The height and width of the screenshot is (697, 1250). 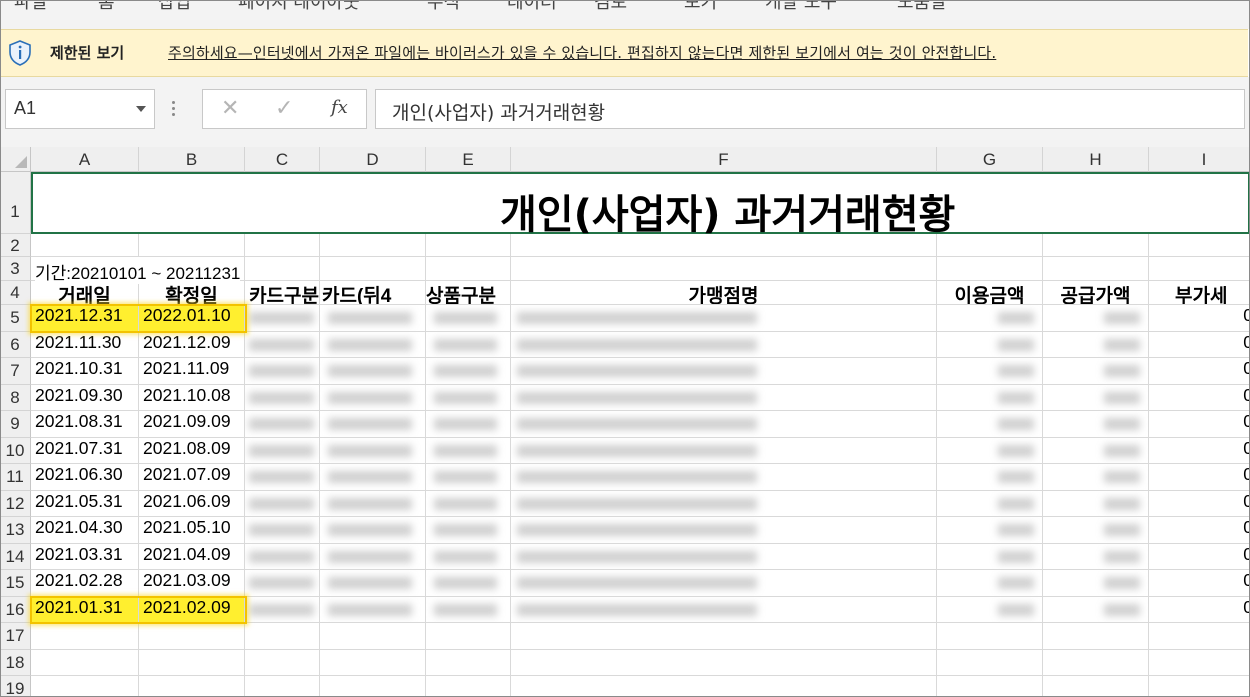 What do you see at coordinates (990, 293) in the screenshot?
I see `header-cell-g: 이용금액` at bounding box center [990, 293].